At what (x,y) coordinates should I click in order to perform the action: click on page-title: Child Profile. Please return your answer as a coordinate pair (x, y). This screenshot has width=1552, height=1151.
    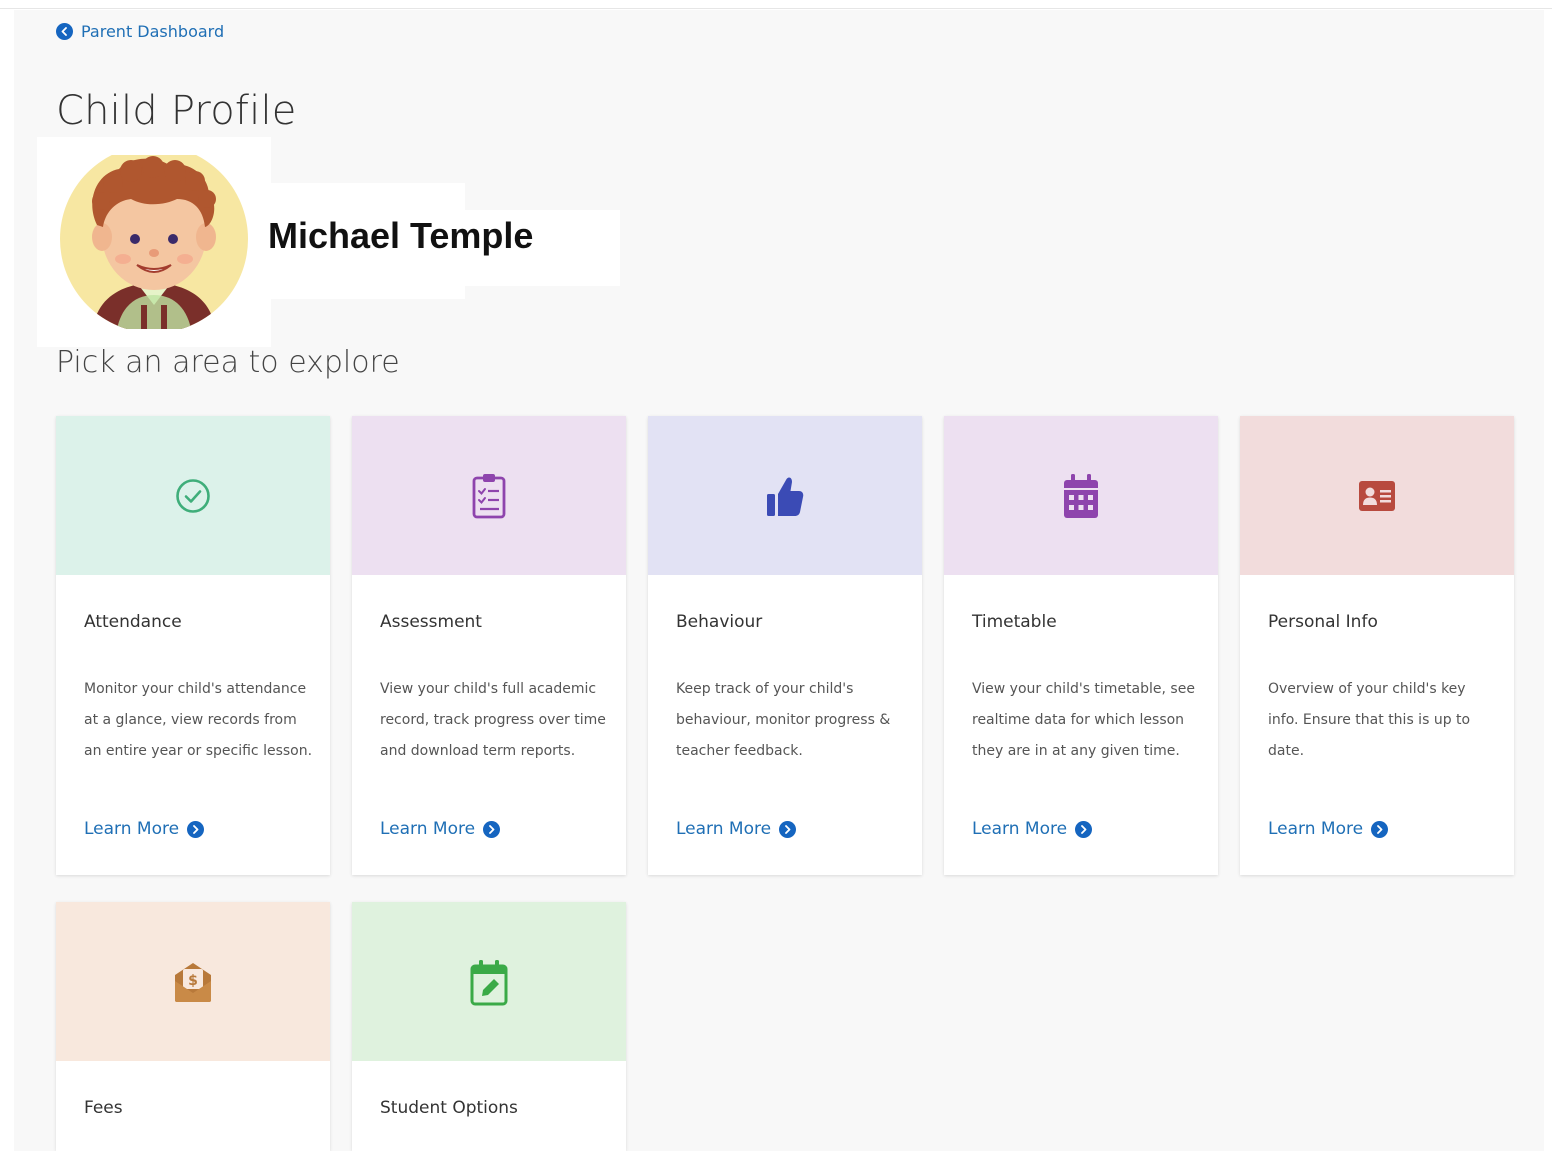
    Looking at the image, I should click on (176, 111).